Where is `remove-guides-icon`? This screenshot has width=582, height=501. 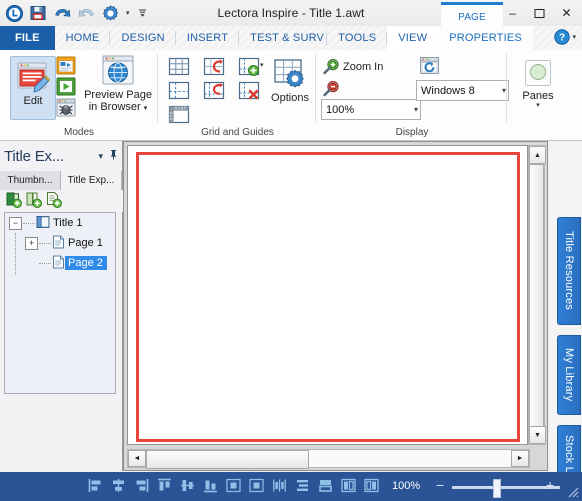
remove-guides-icon is located at coordinates (249, 92).